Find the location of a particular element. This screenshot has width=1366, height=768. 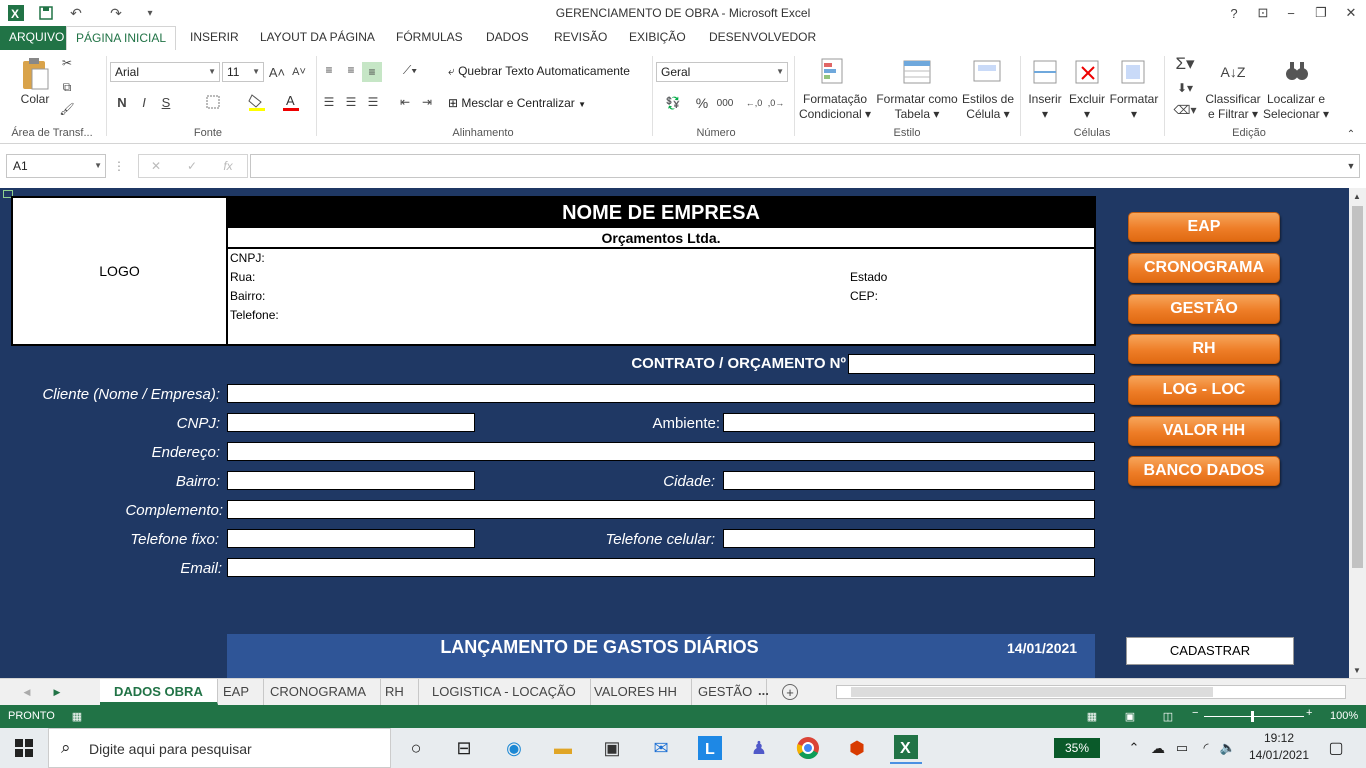

insert-function-icon: fx is located at coordinates (228, 166).